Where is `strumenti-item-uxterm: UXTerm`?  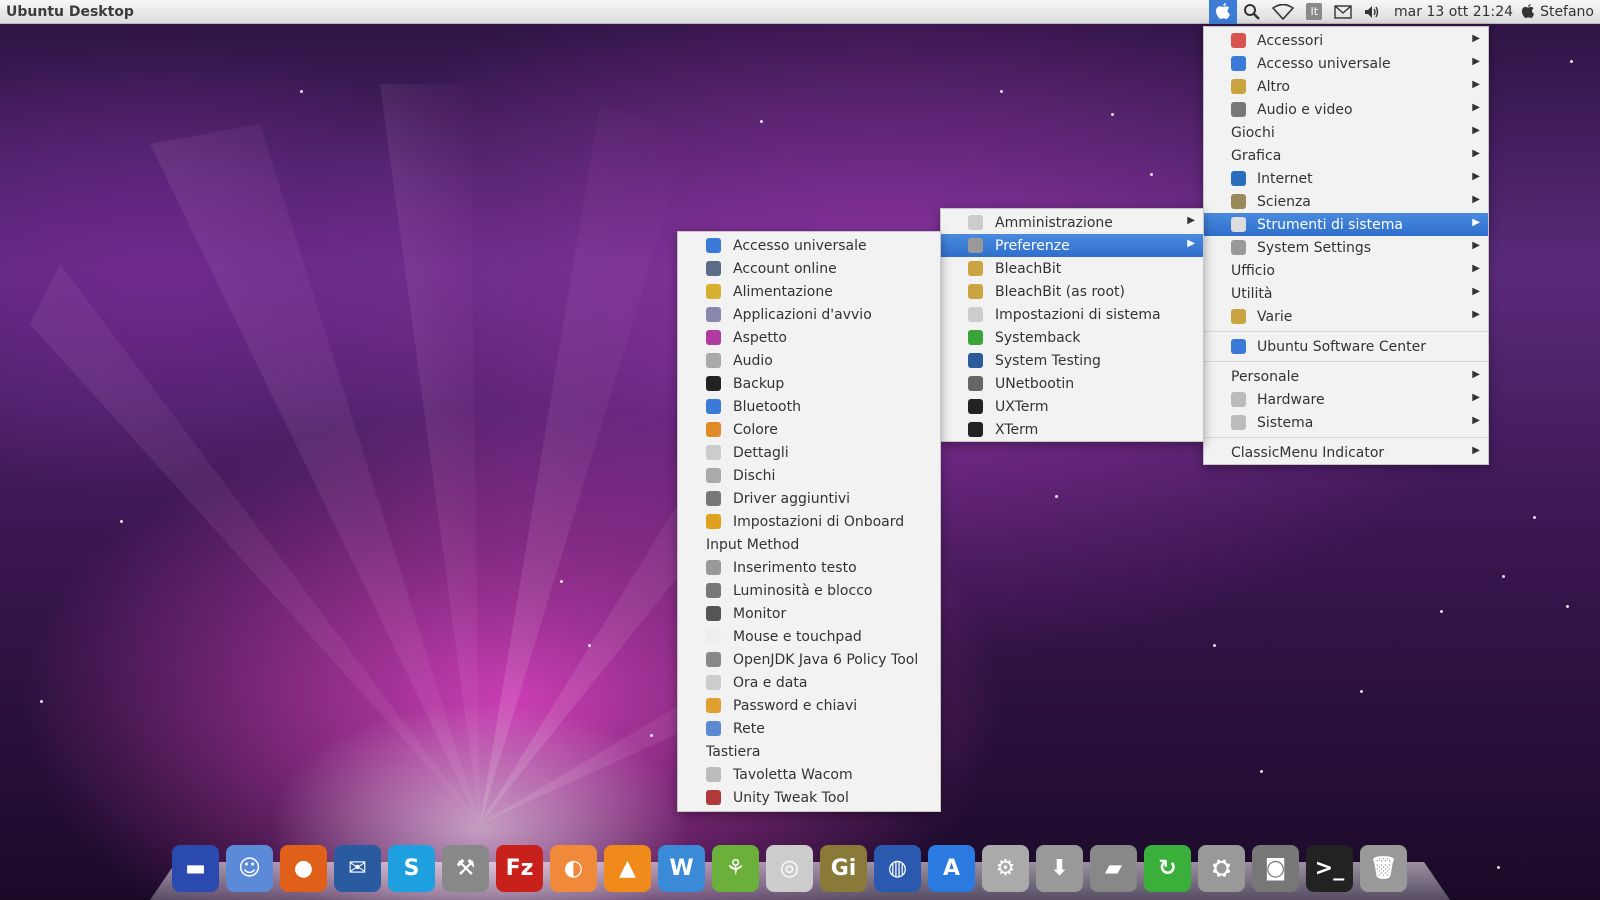 strumenti-item-uxterm: UXTerm is located at coordinates (1072, 406).